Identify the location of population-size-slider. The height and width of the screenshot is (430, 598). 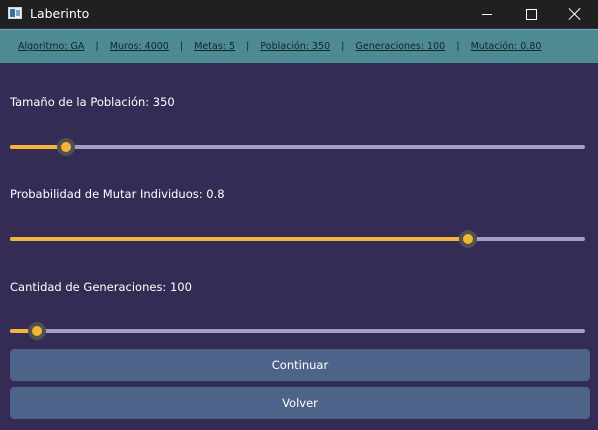
(297, 147).